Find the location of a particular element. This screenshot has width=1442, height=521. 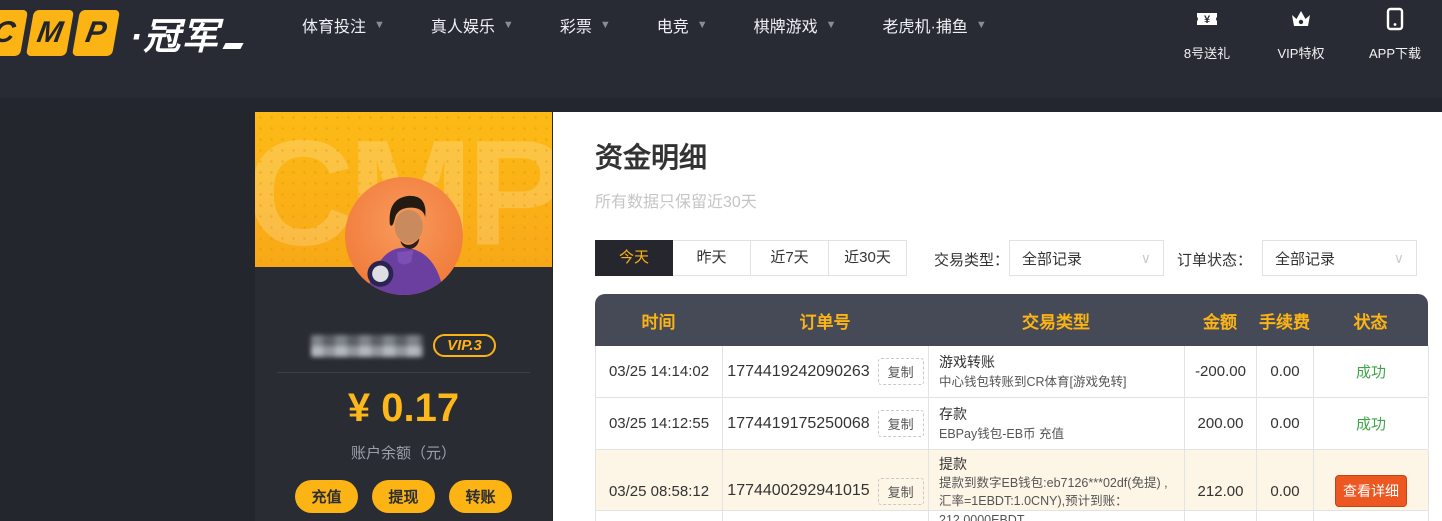

col-fee: 手续费 is located at coordinates (1284, 322).